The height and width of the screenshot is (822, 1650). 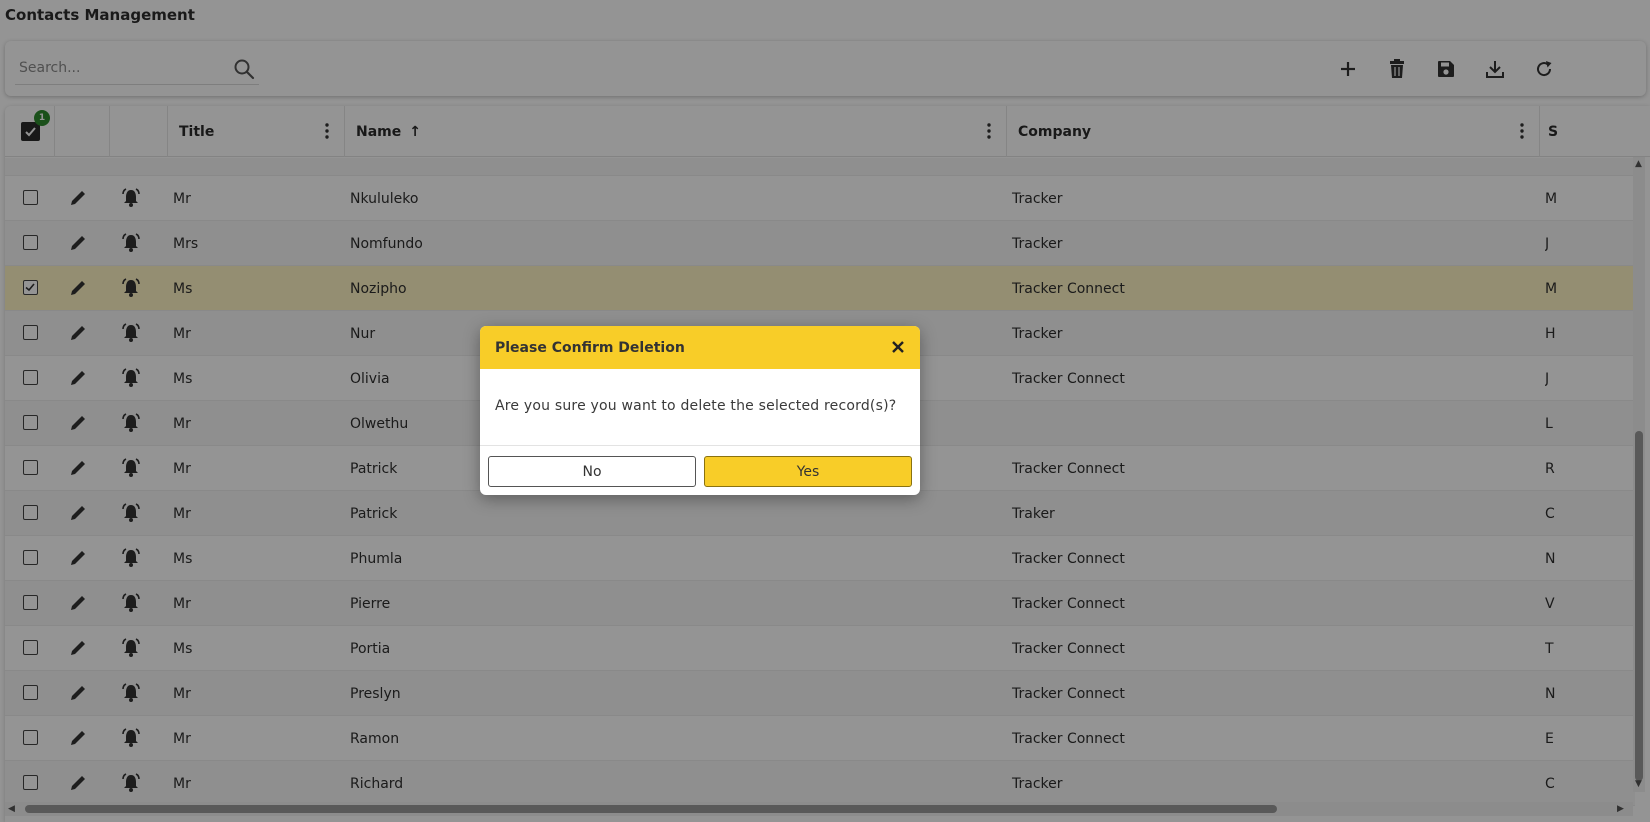 I want to click on close-icon, so click(x=898, y=347).